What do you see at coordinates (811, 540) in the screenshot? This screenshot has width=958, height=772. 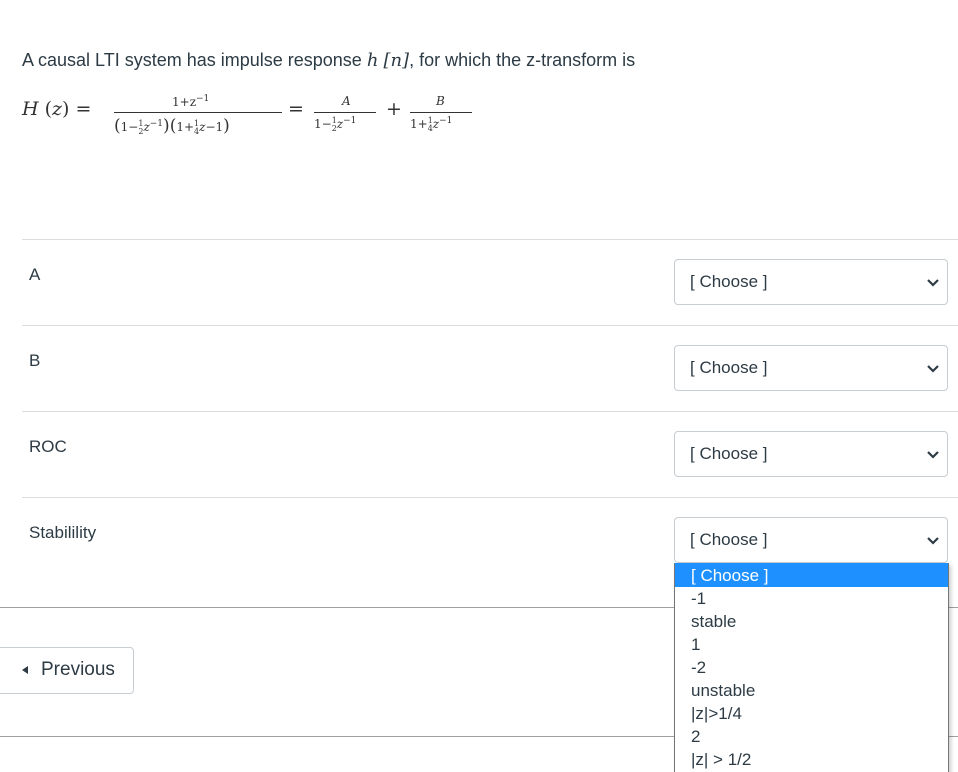 I see `select-stability: [ Choose ]` at bounding box center [811, 540].